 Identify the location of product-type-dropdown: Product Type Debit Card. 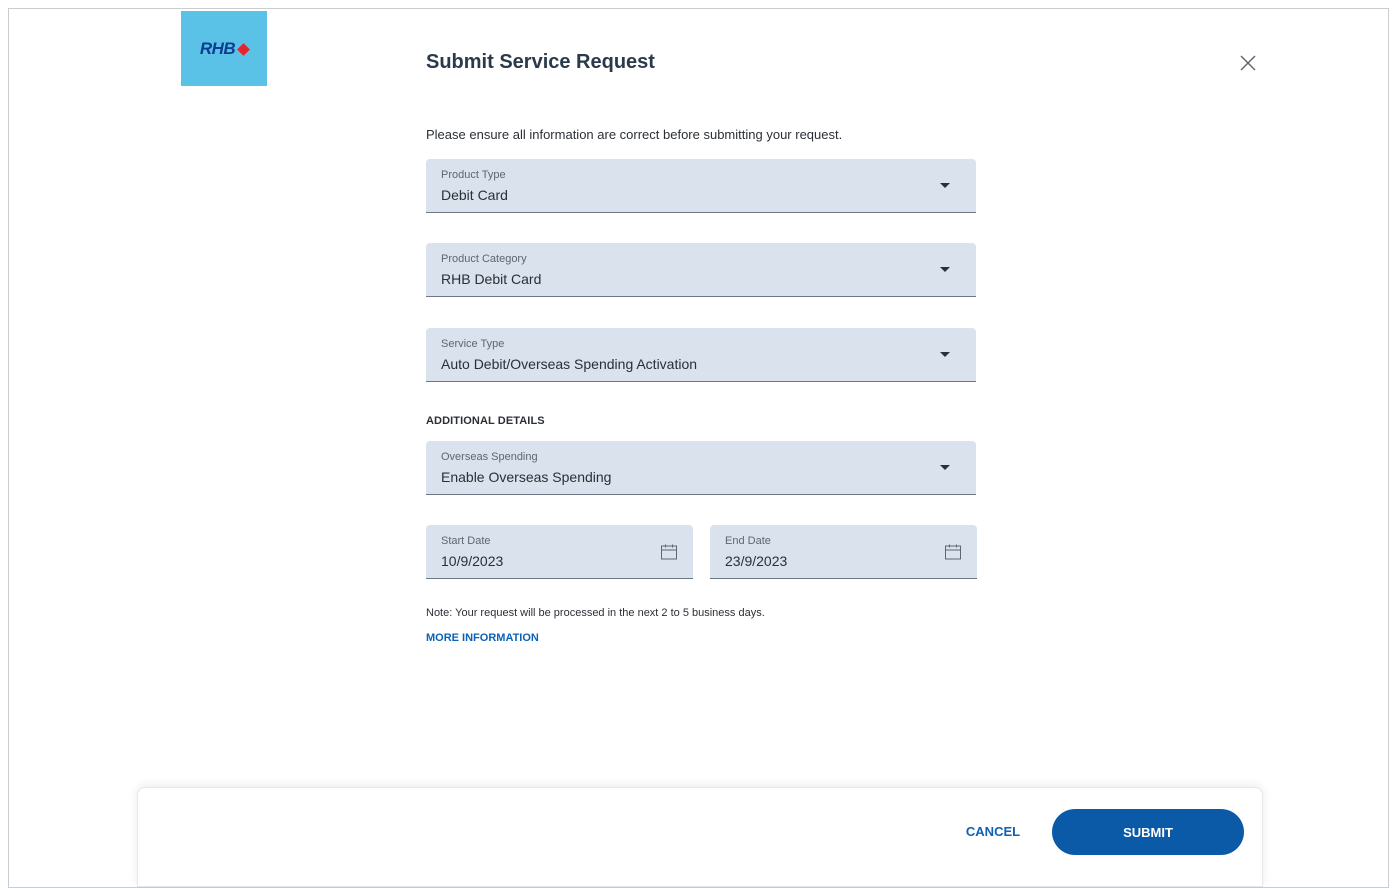
(701, 186).